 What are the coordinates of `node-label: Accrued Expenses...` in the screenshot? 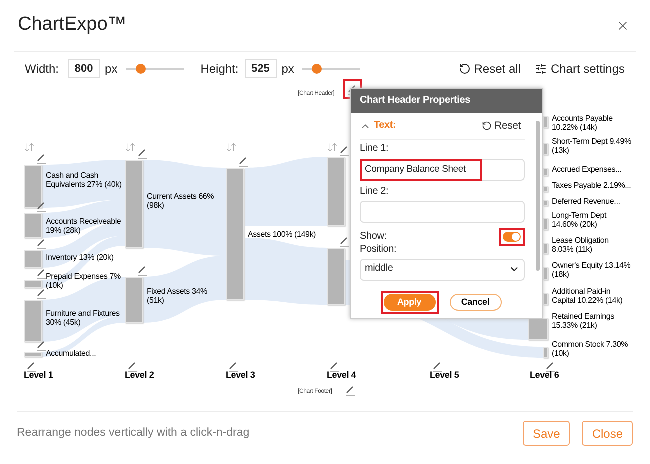 It's located at (587, 170).